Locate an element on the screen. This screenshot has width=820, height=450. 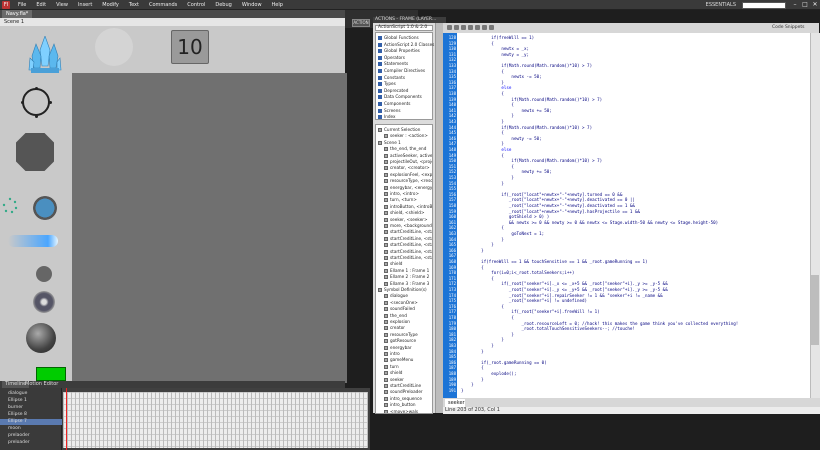
script-tab-seeker: seeker is located at coordinates (455, 403).